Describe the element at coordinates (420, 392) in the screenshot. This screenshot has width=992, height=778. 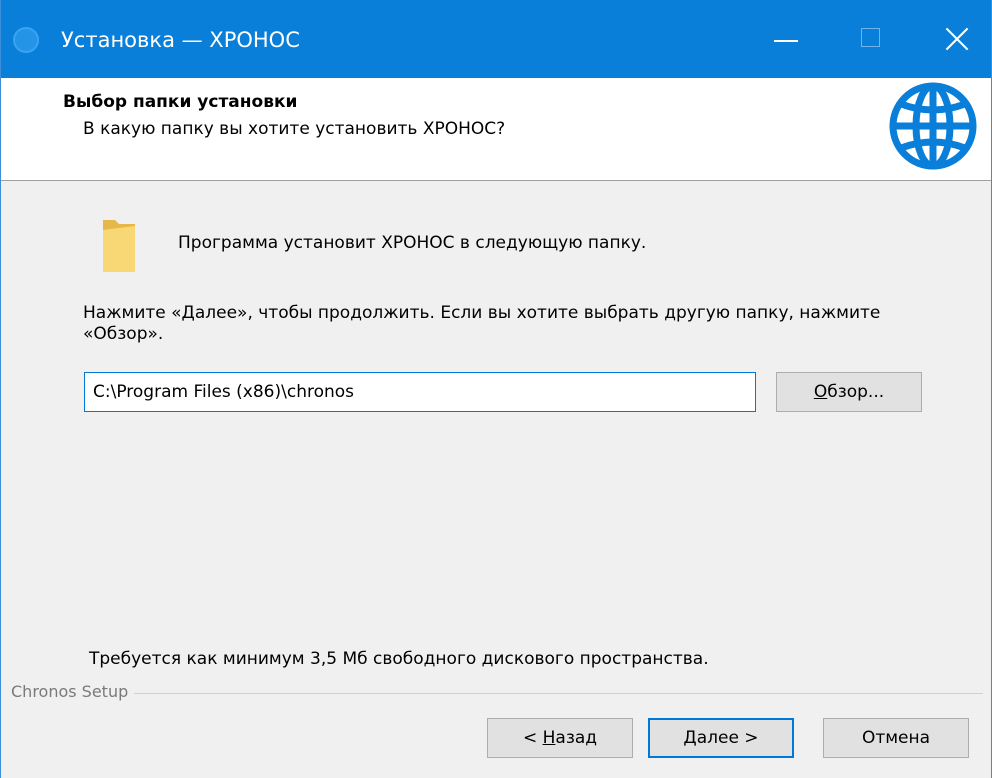
I see `install-path-input` at that location.